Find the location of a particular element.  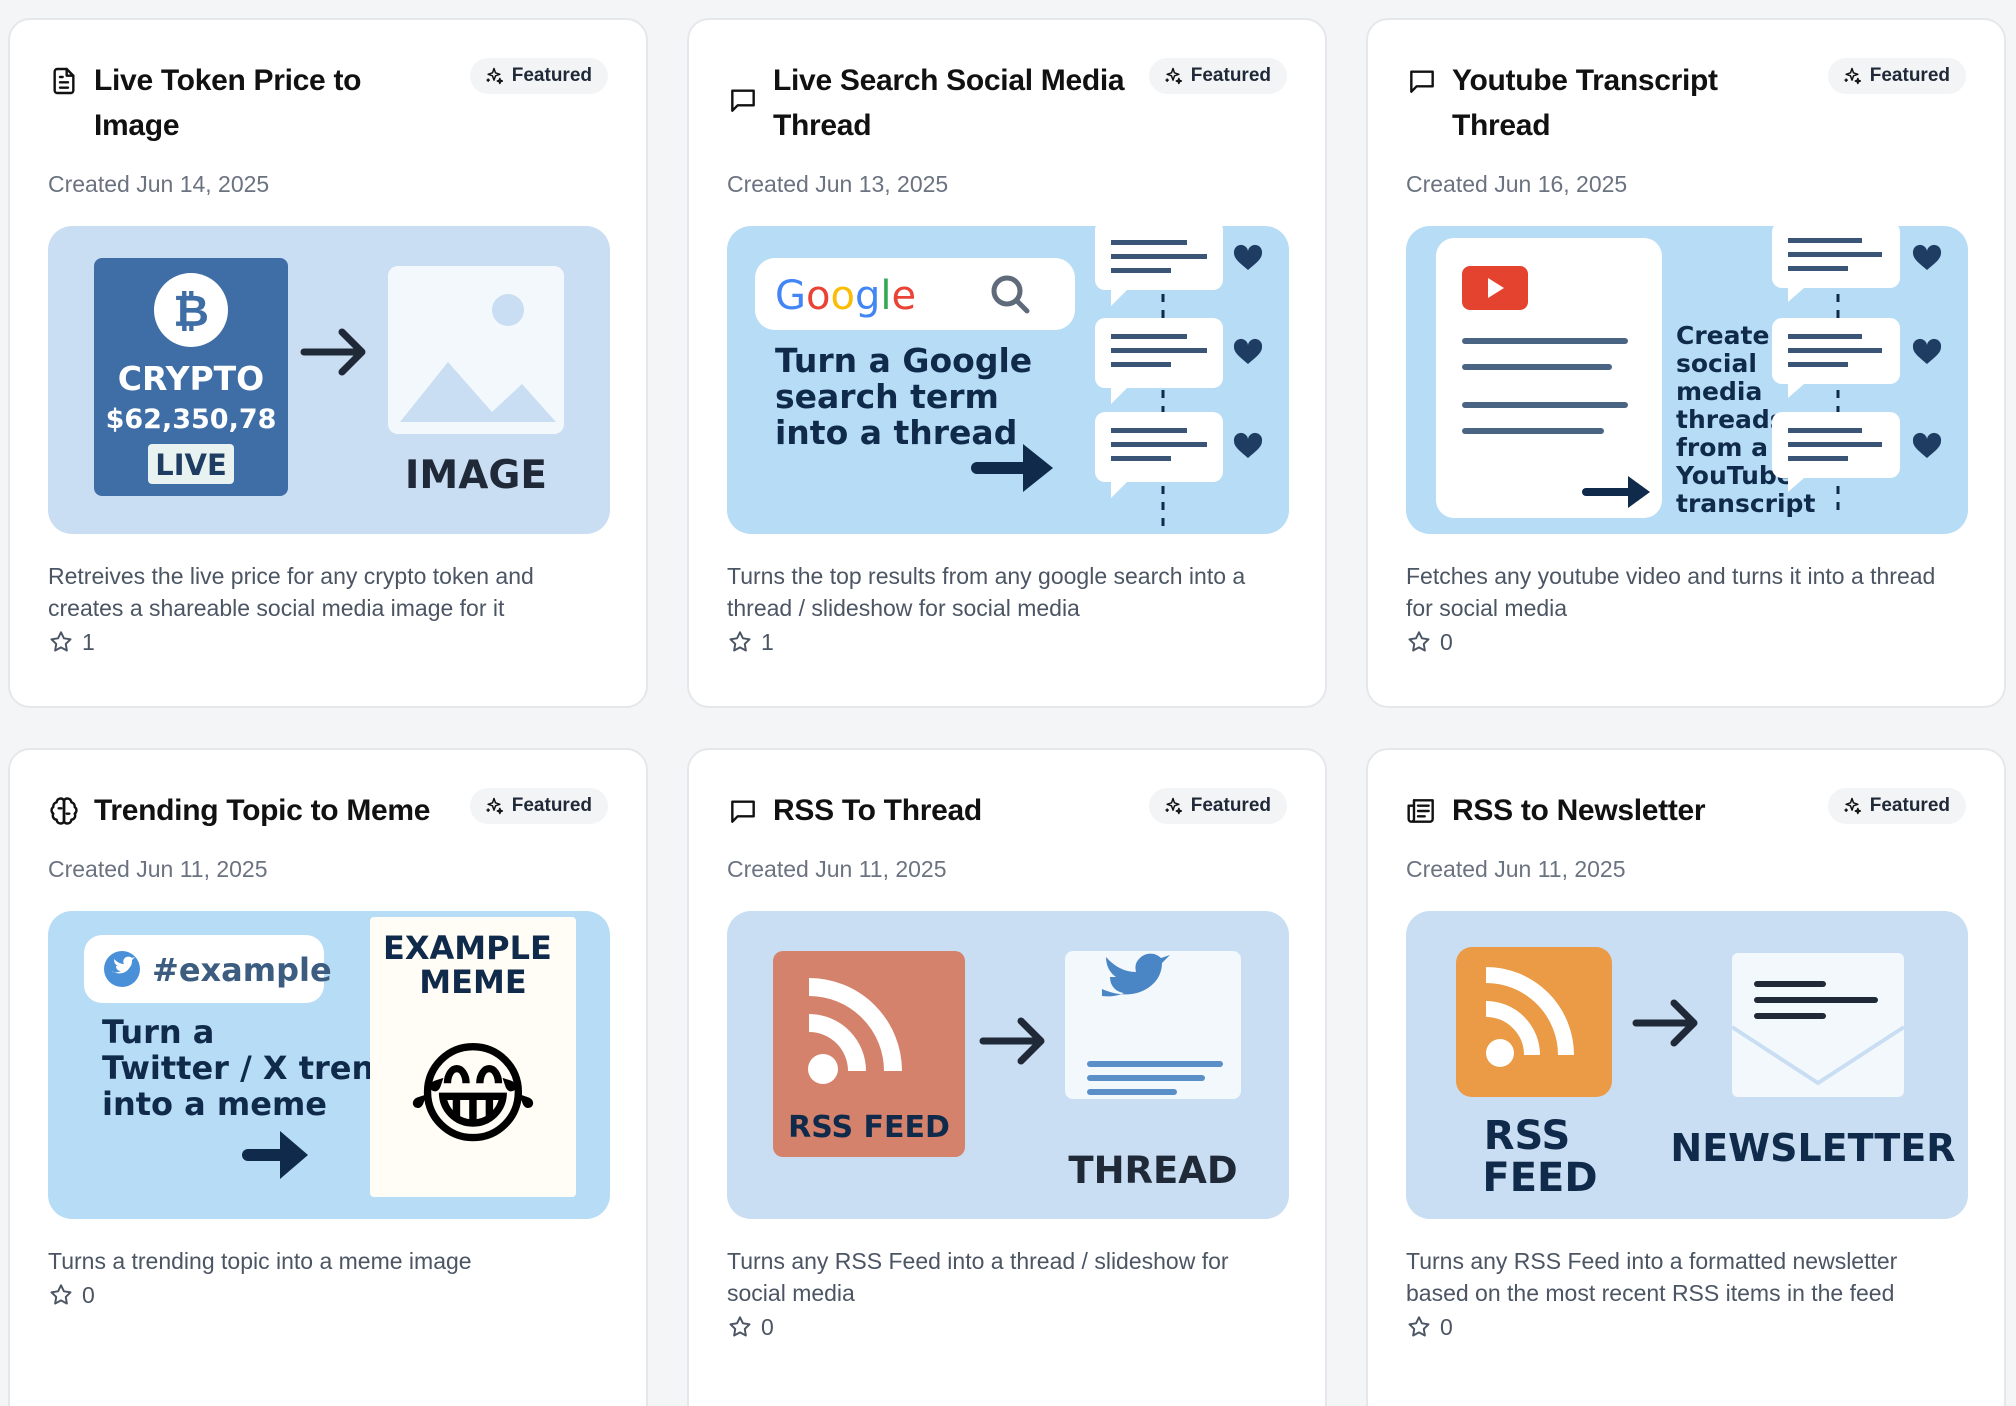

card-thumbnail: ₿ CRYPTO $62,350,78 LIVE IMAGE is located at coordinates (329, 380).